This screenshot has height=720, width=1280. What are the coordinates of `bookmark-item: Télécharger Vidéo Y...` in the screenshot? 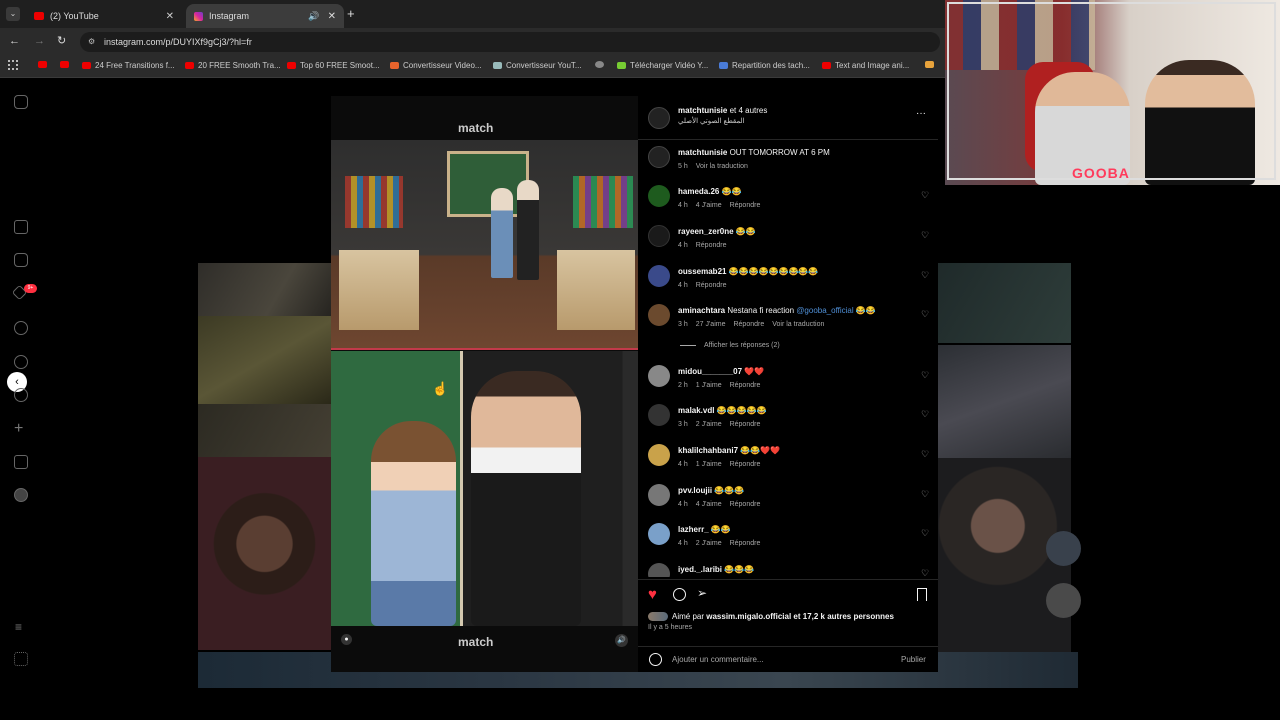 It's located at (662, 65).